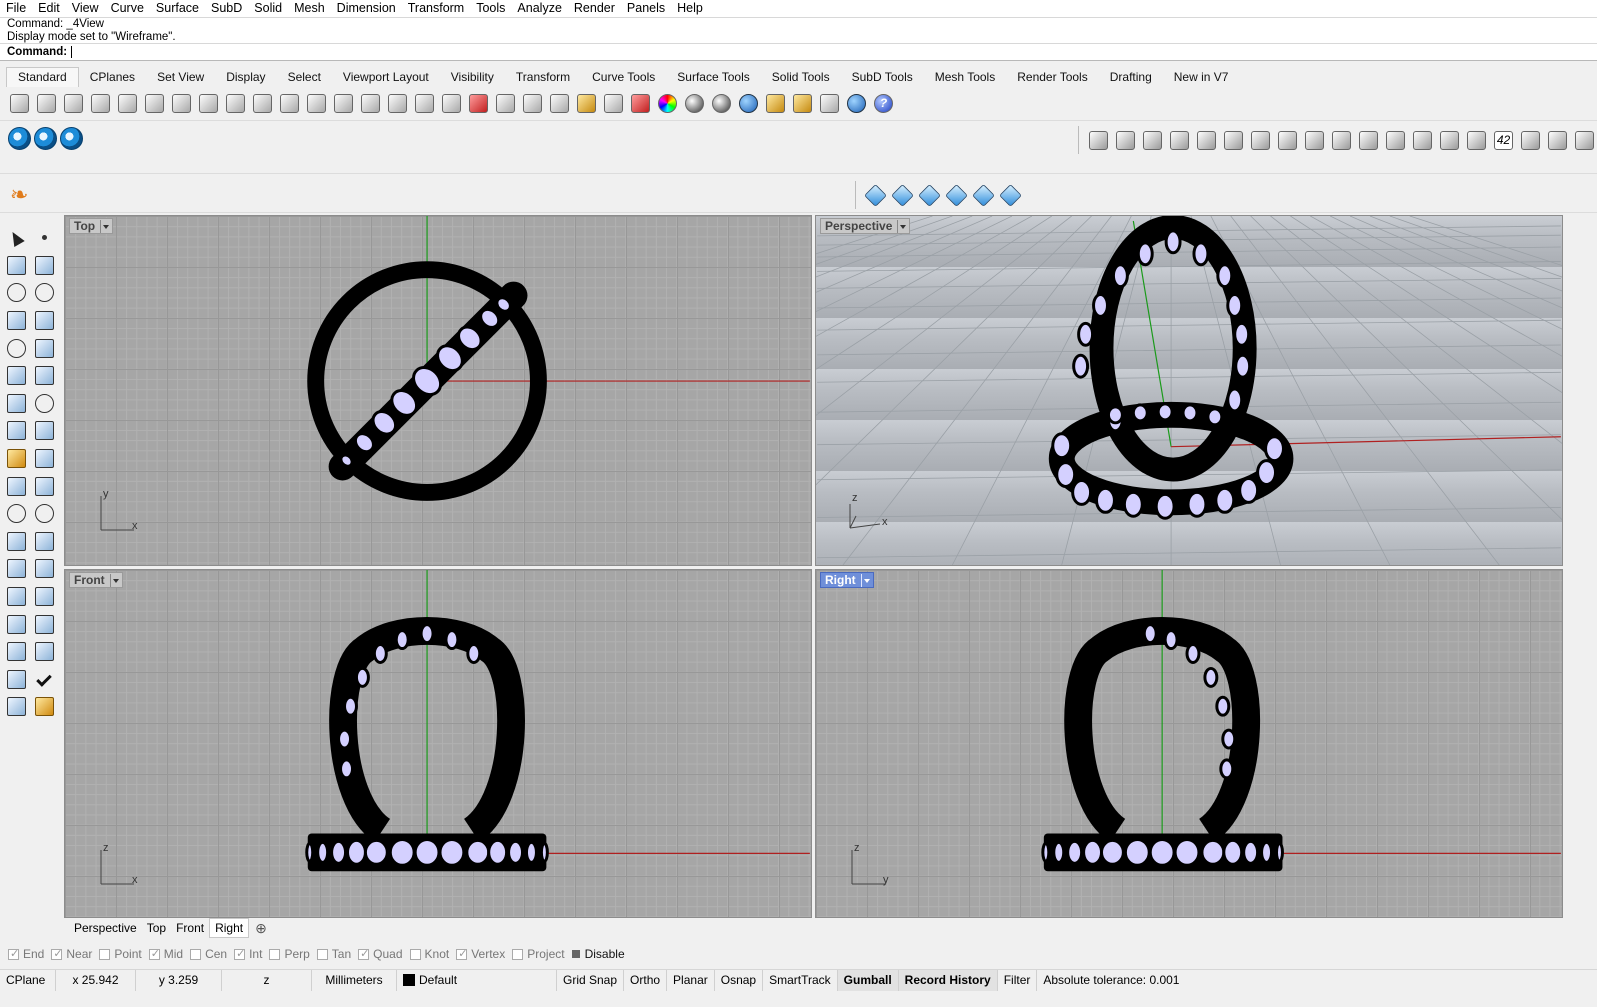 This screenshot has width=1597, height=1007. What do you see at coordinates (983, 195) in the screenshot?
I see `water-button` at bounding box center [983, 195].